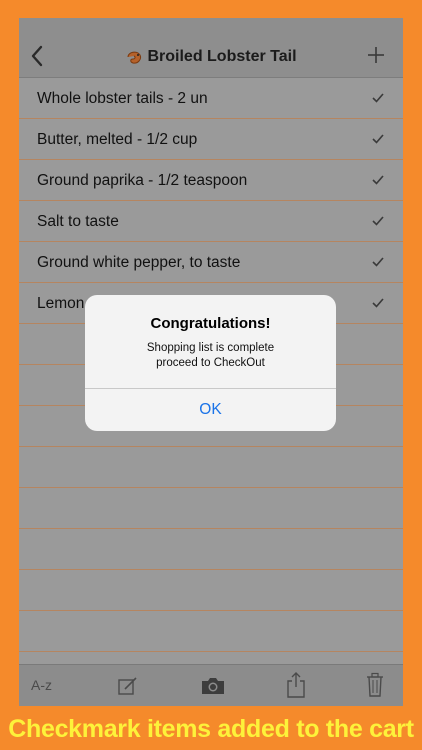 The height and width of the screenshot is (750, 422). I want to click on list-item: Ground paprika - 1/2 teaspoon, so click(211, 180).